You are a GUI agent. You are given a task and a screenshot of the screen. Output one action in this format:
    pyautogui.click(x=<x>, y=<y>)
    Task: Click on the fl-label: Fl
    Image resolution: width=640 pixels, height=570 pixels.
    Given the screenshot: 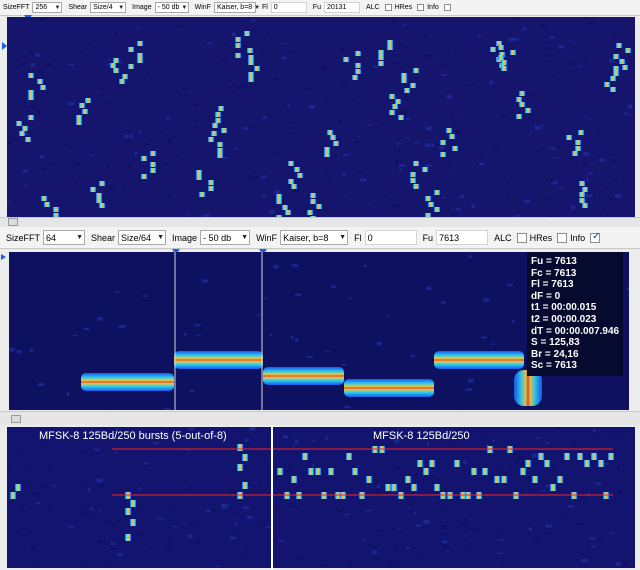 What is the action you would take?
    pyautogui.click(x=358, y=237)
    